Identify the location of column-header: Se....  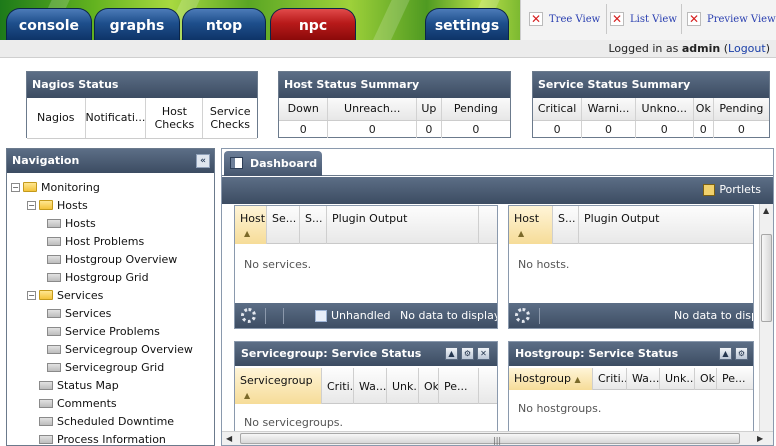
(283, 225).